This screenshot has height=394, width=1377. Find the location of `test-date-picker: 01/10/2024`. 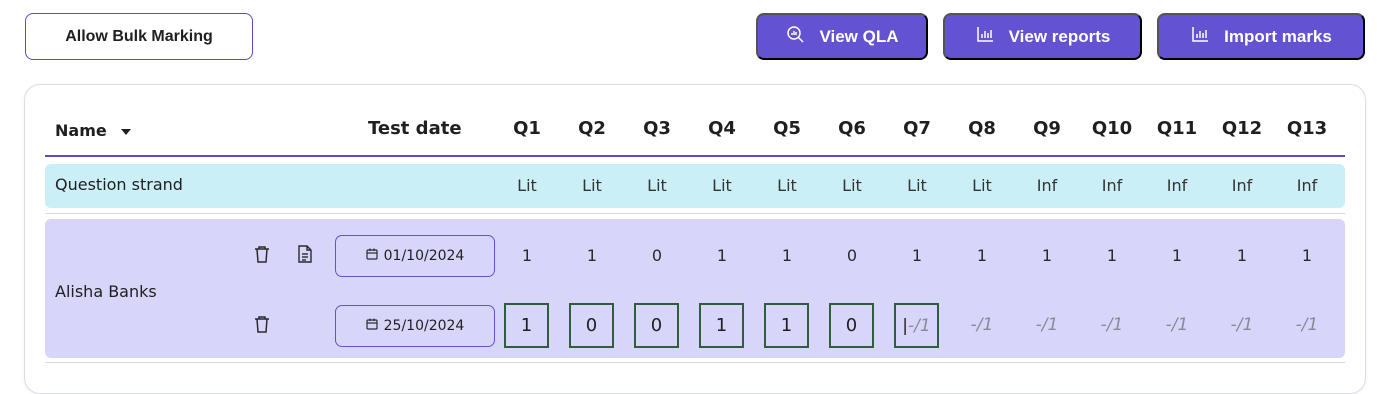

test-date-picker: 01/10/2024 is located at coordinates (415, 256).